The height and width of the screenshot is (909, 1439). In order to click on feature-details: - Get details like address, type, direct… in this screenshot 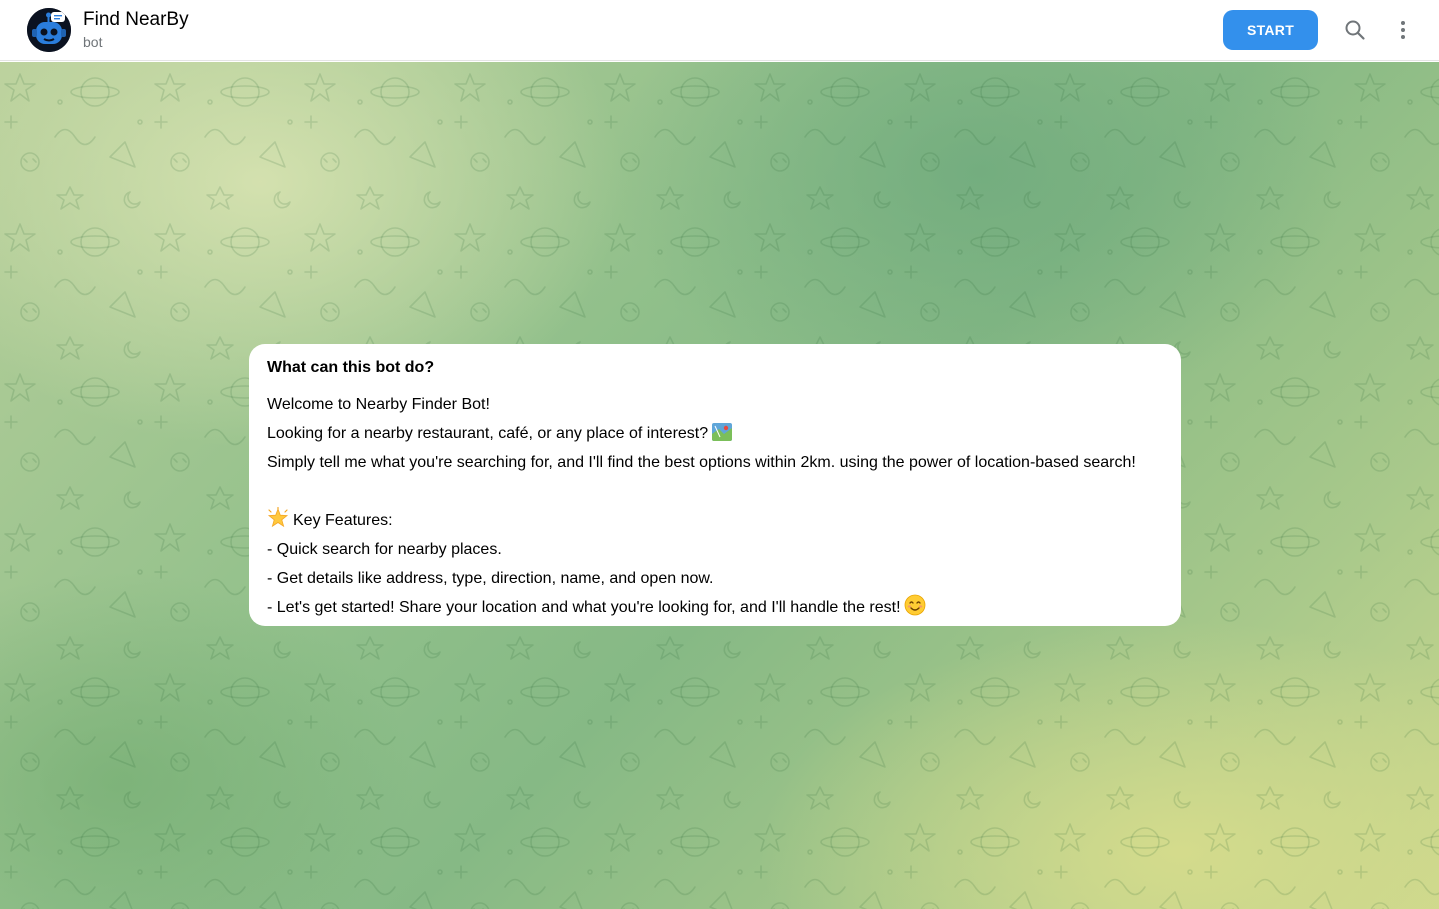, I will do `click(490, 578)`.